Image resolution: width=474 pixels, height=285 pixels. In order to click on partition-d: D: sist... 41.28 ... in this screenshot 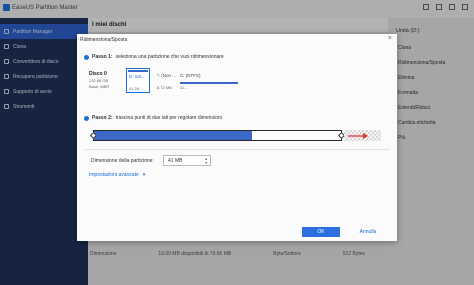, I will do `click(138, 80)`.